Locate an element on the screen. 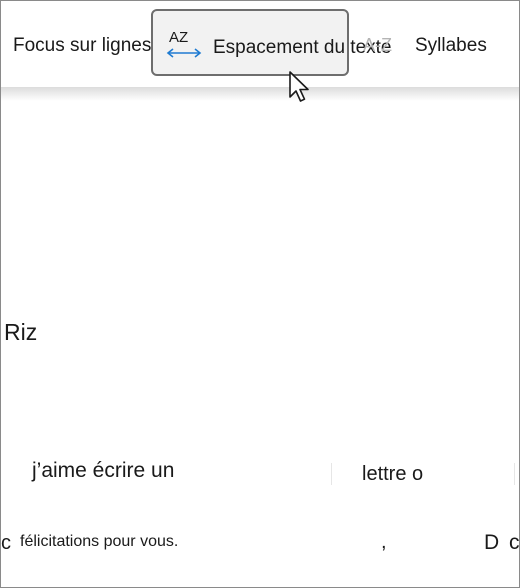 Image resolution: width=520 pixels, height=588 pixels. spacing-icon-letters: AZ is located at coordinates (178, 37).